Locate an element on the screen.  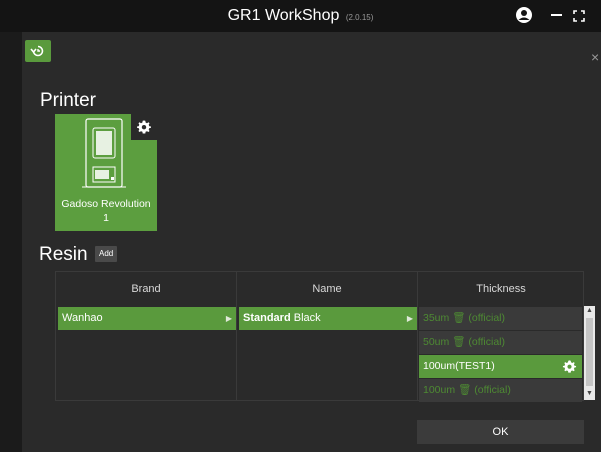
printer-section-title: Printer is located at coordinates (68, 100).